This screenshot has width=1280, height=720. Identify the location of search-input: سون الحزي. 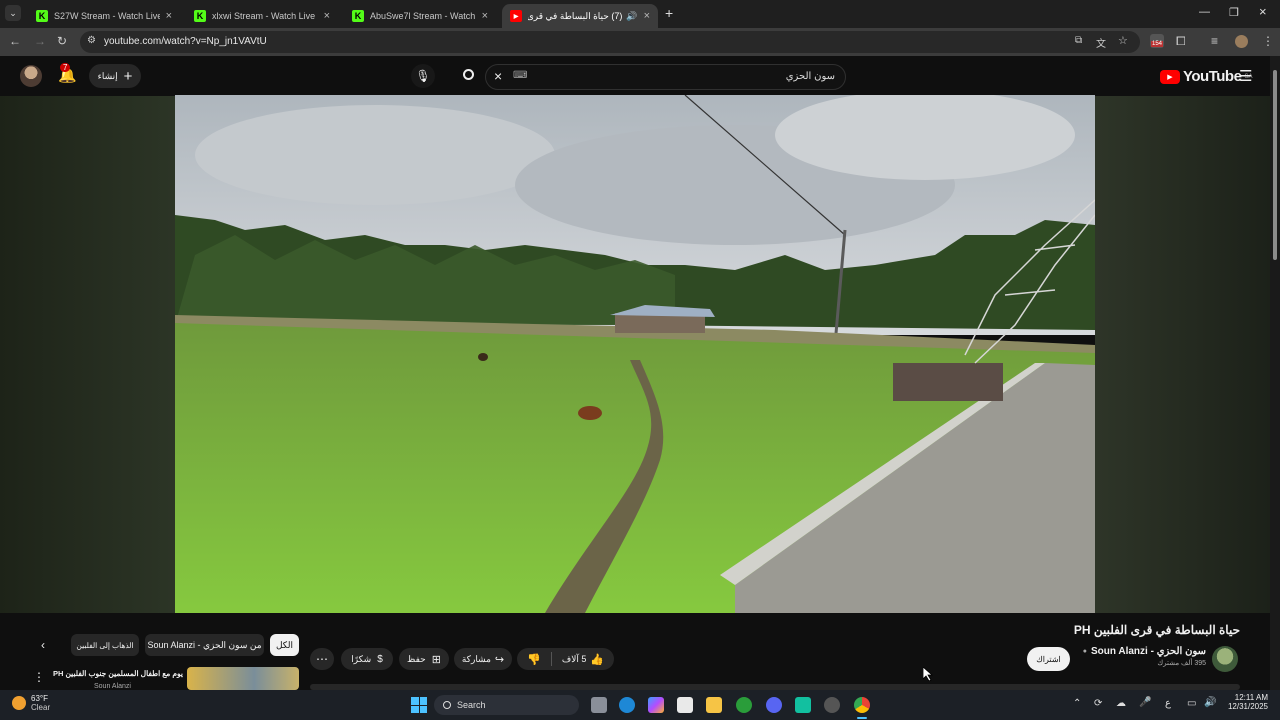
(810, 76).